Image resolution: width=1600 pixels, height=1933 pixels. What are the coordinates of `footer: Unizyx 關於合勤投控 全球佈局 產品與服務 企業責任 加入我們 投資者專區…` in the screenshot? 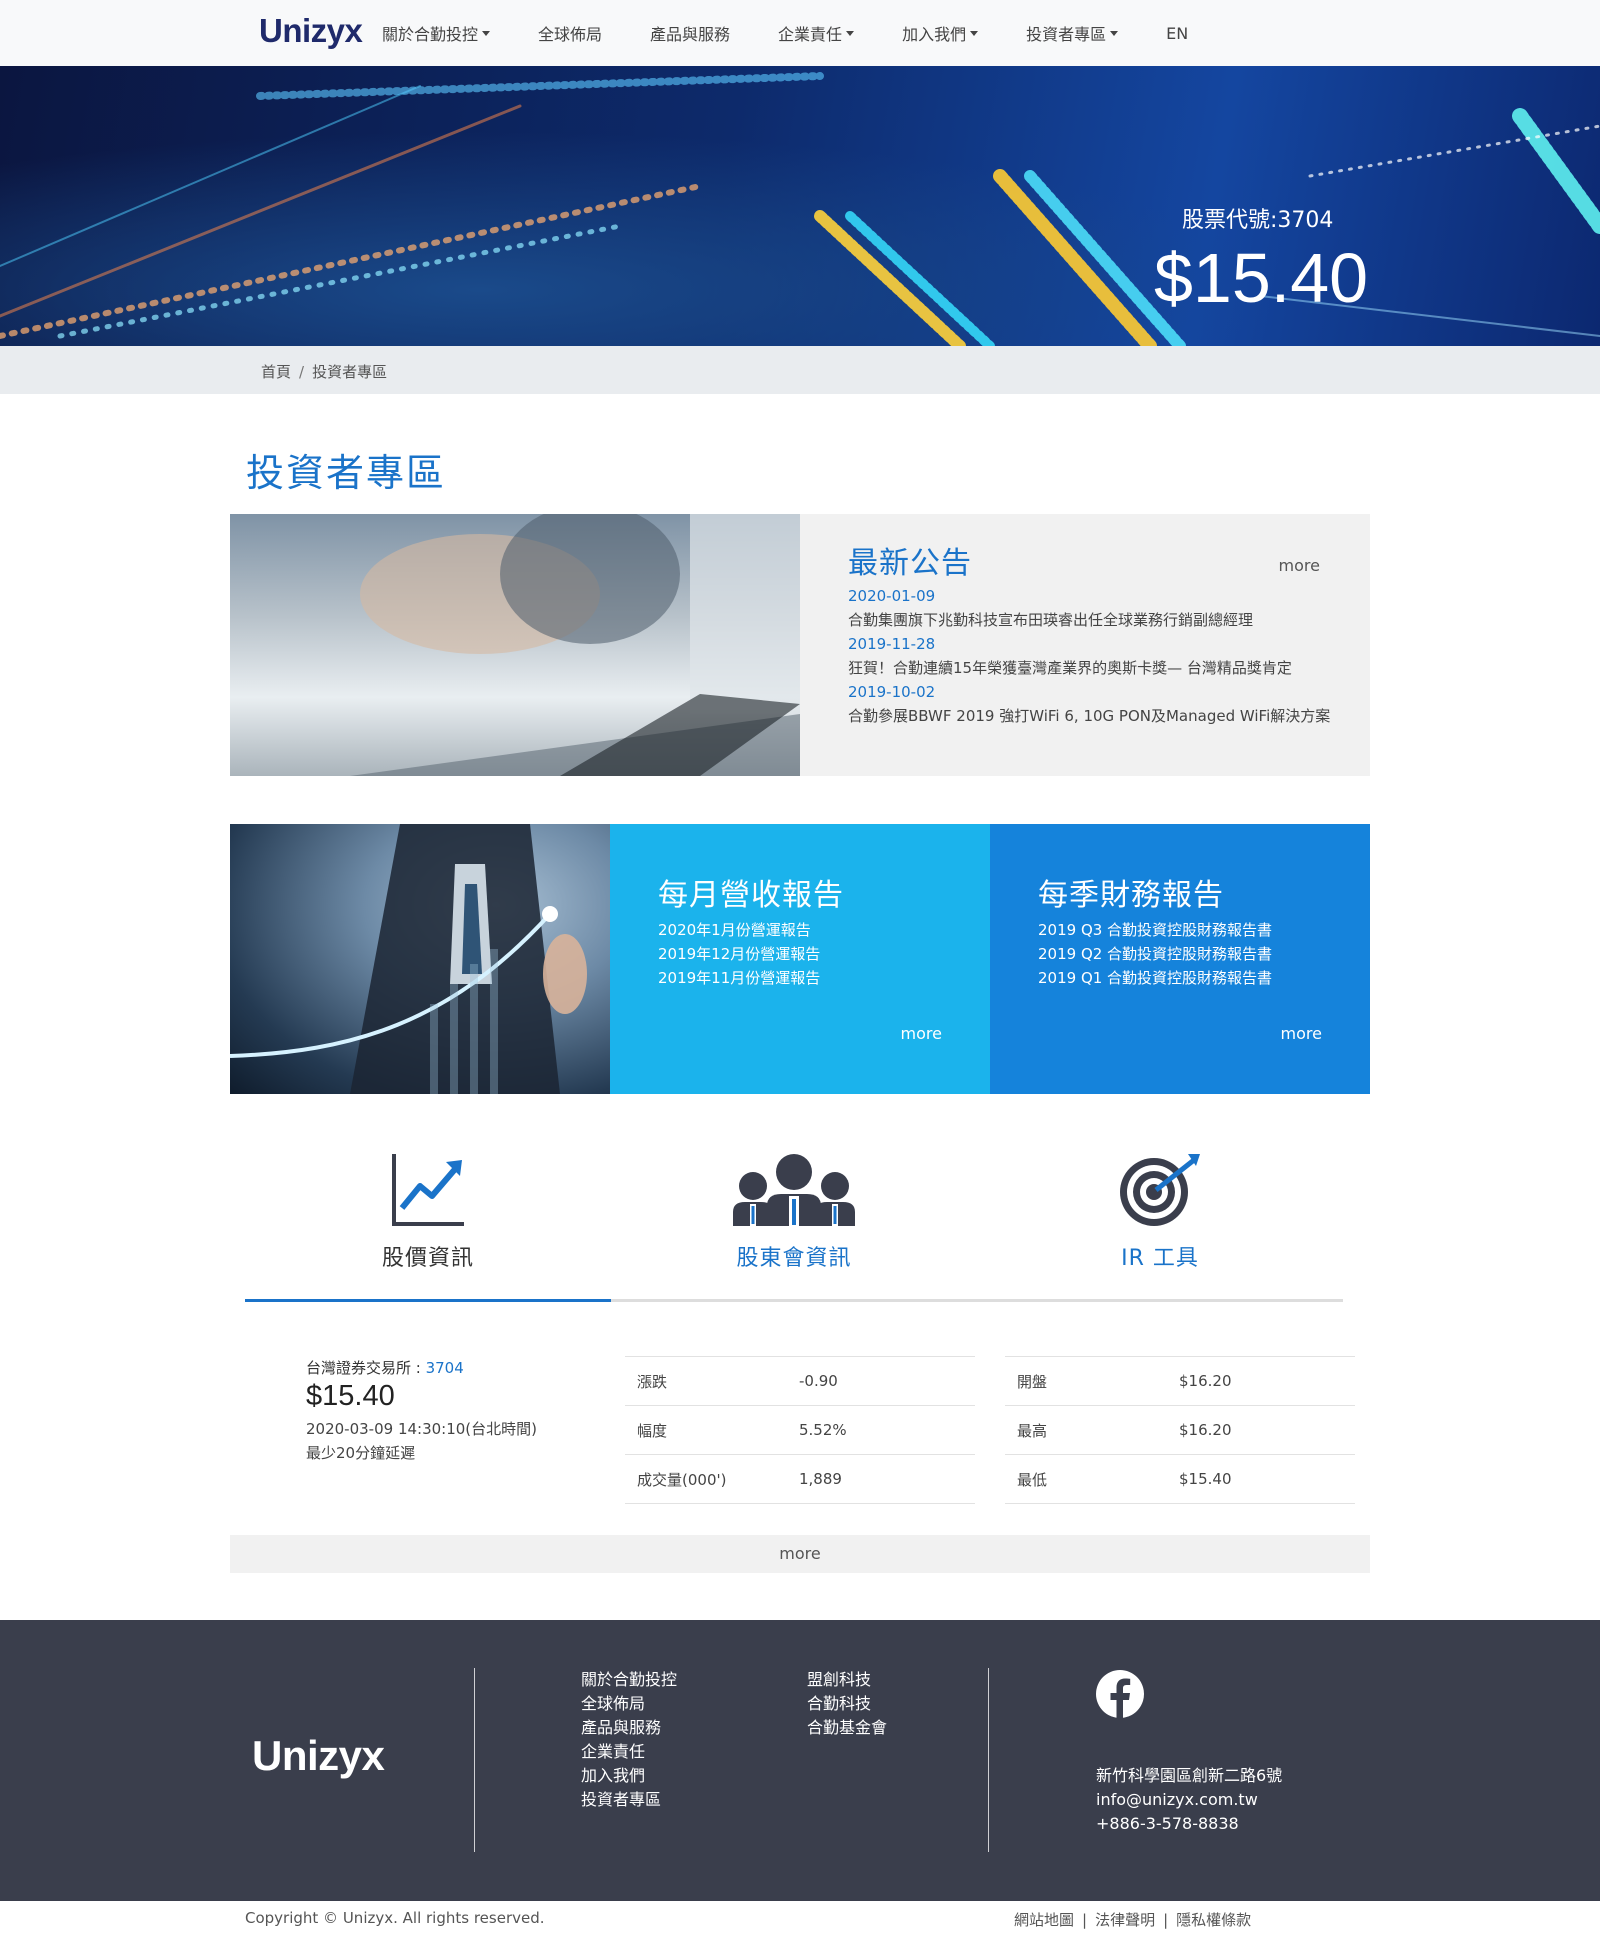 It's located at (800, 1760).